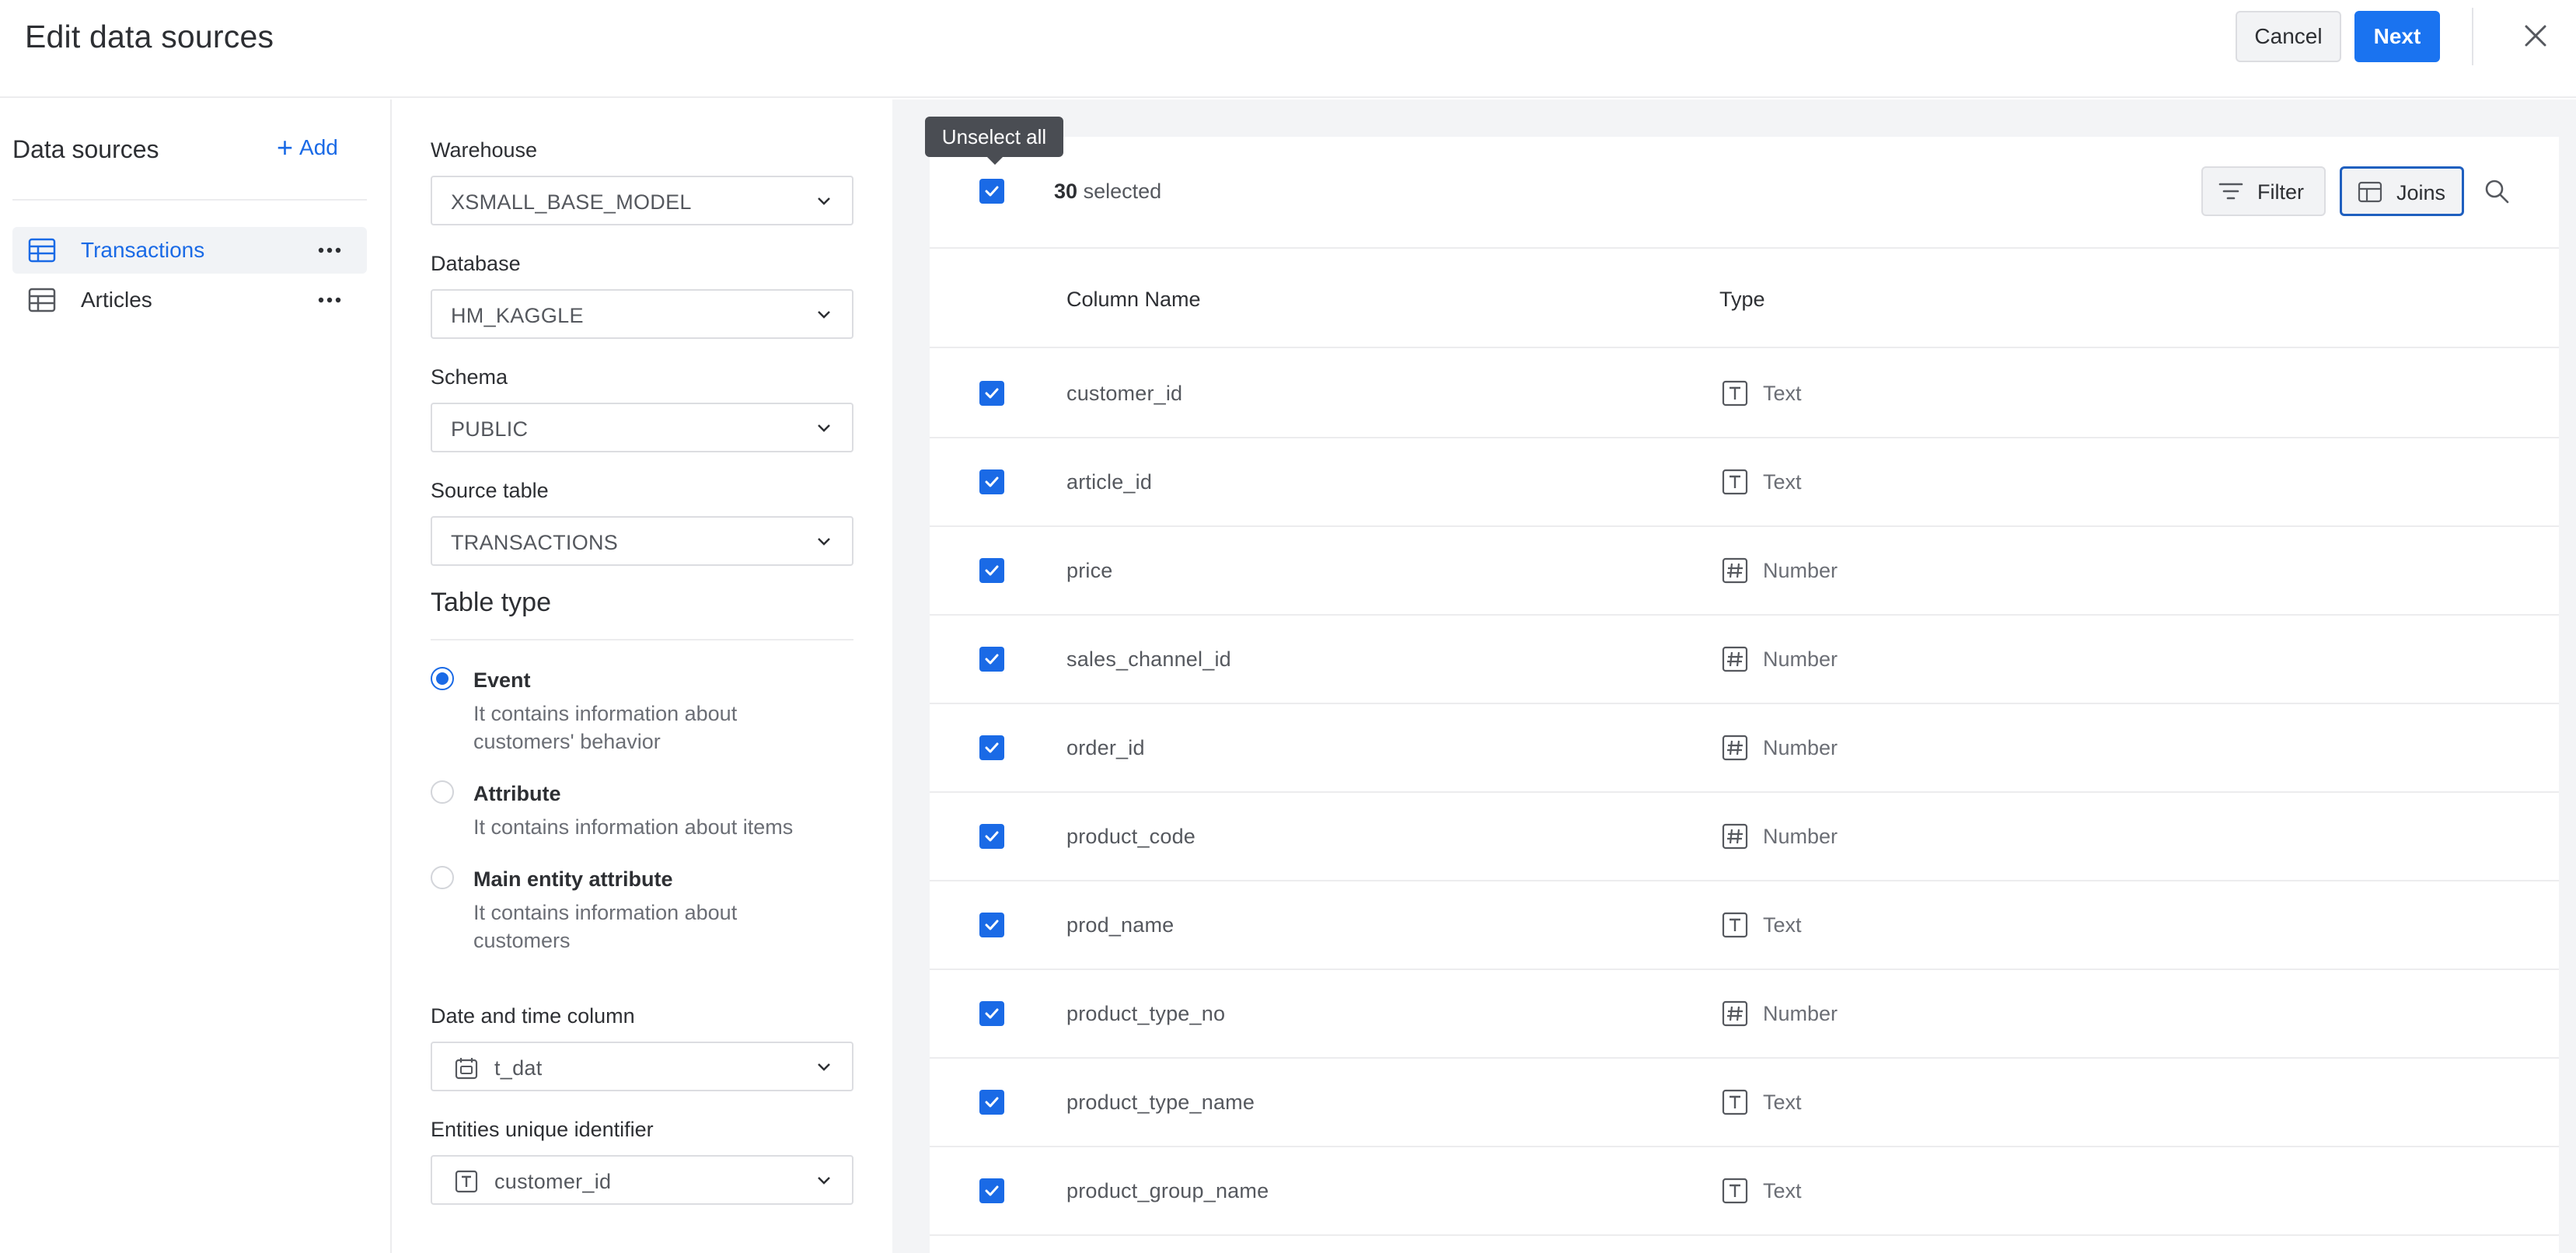  What do you see at coordinates (502, 681) in the screenshot?
I see `radio-event-label: Event` at bounding box center [502, 681].